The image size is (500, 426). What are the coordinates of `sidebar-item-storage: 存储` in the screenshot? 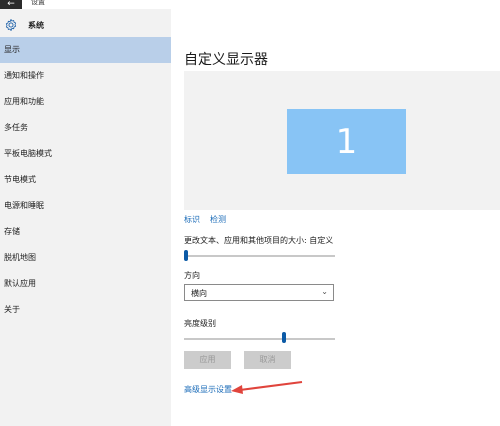 It's located at (85, 232).